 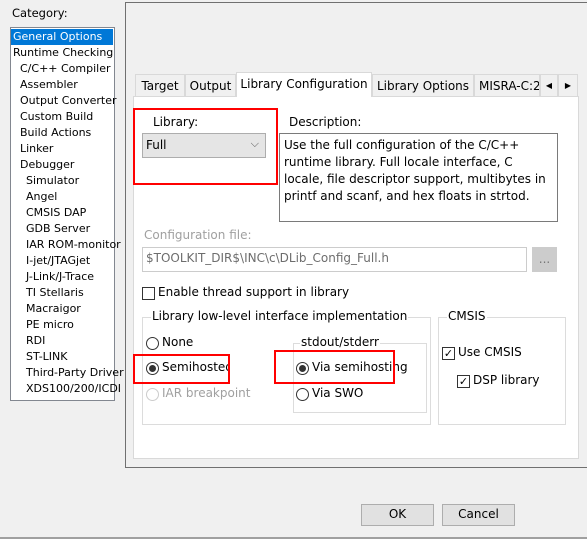 I want to click on category-item: Third-Party Driver, so click(x=67, y=373).